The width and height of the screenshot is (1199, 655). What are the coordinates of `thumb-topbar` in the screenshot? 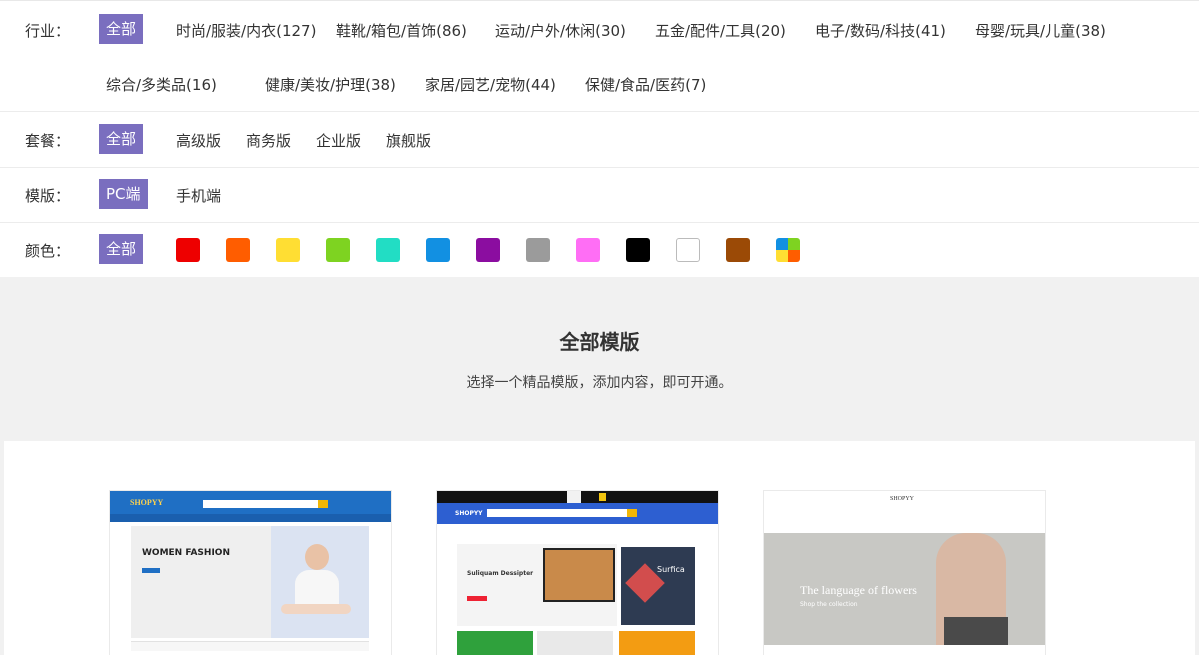 It's located at (577, 497).